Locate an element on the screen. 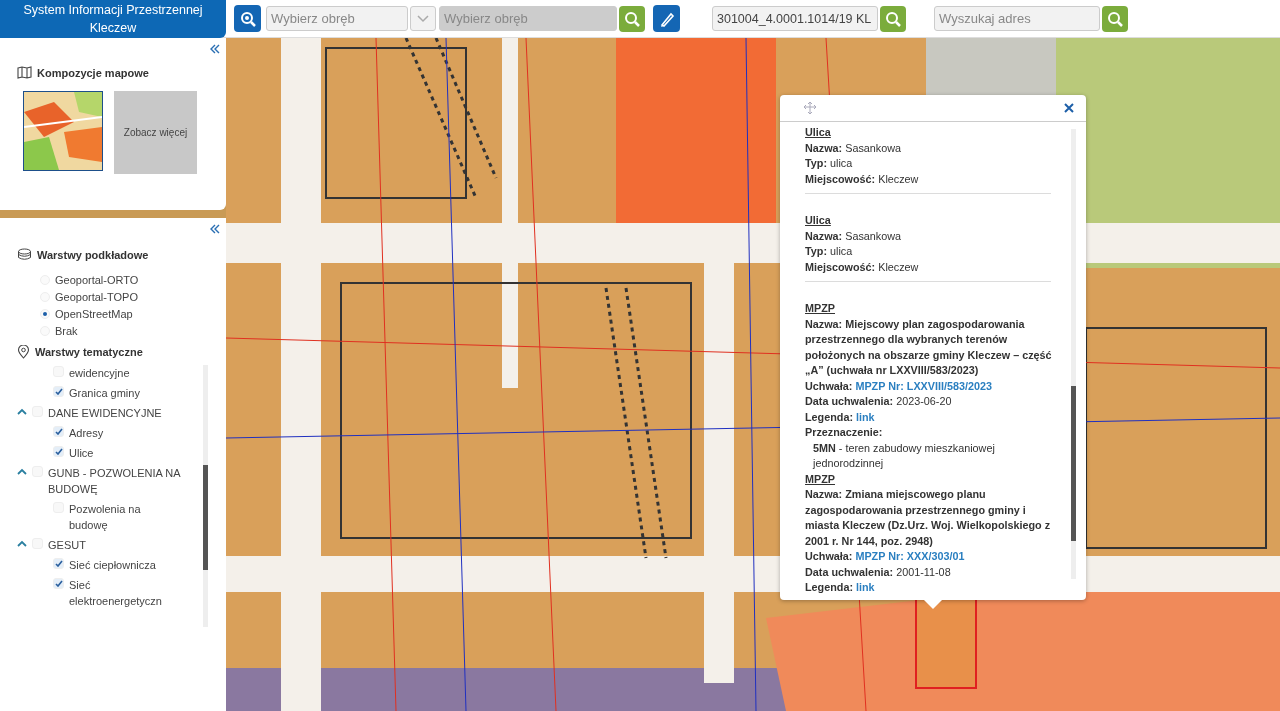 The width and height of the screenshot is (1280, 711). caret-icon is located at coordinates (423, 18).